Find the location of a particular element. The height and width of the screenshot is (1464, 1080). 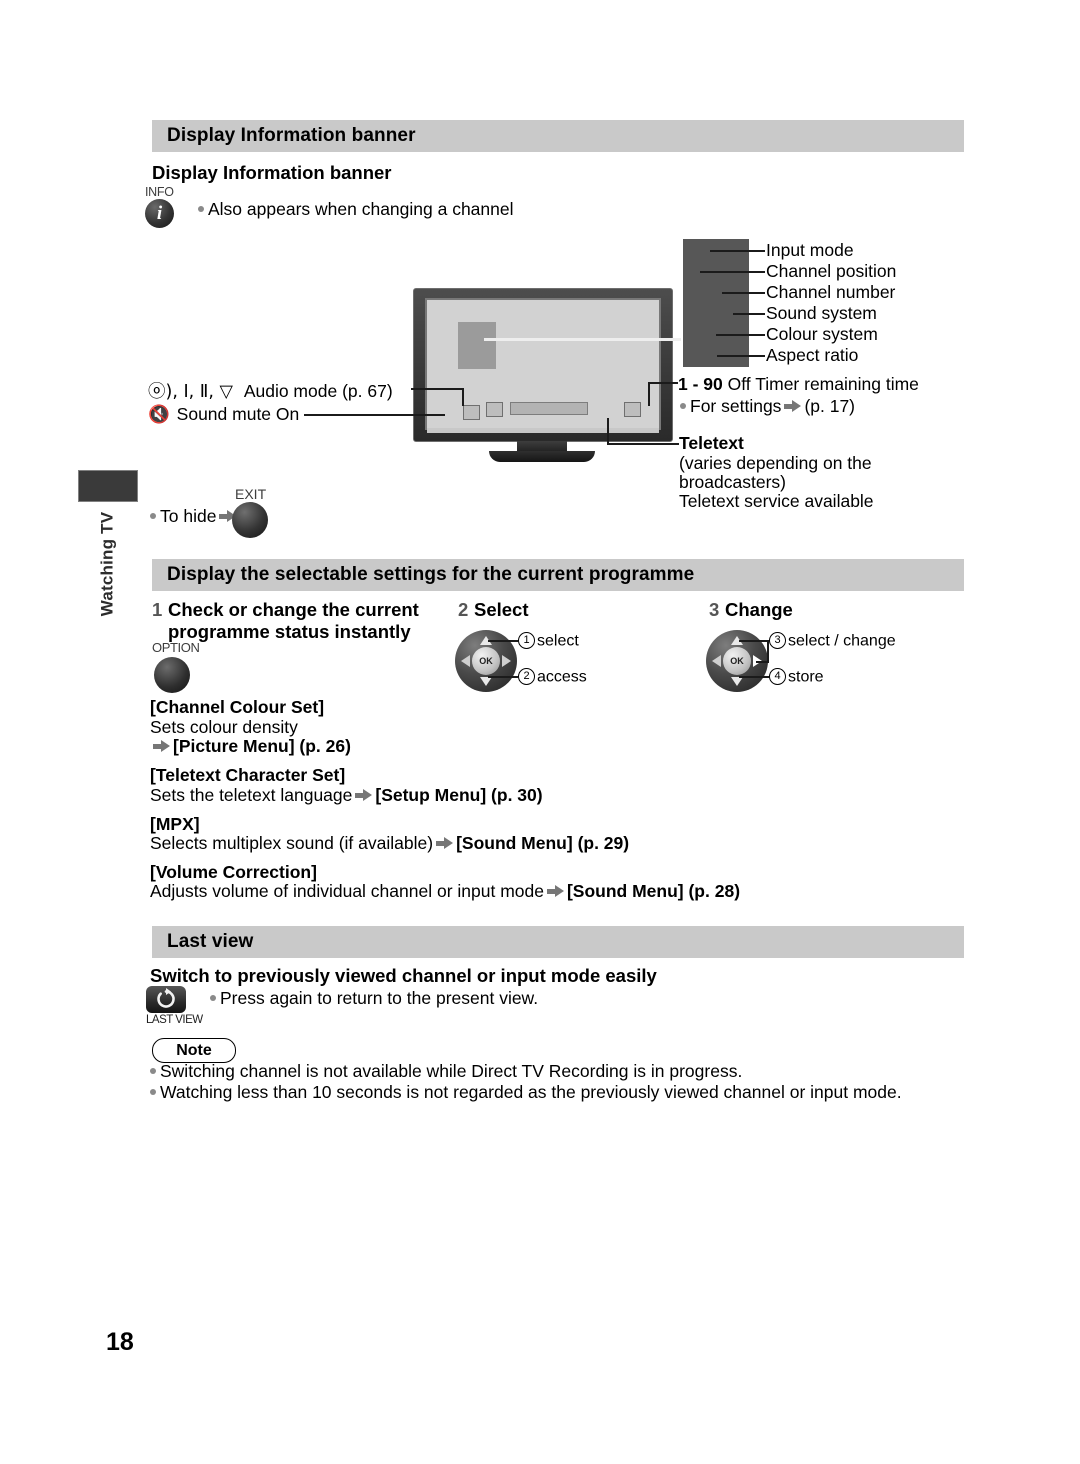

step-marker-1: 1 is located at coordinates (526, 640).